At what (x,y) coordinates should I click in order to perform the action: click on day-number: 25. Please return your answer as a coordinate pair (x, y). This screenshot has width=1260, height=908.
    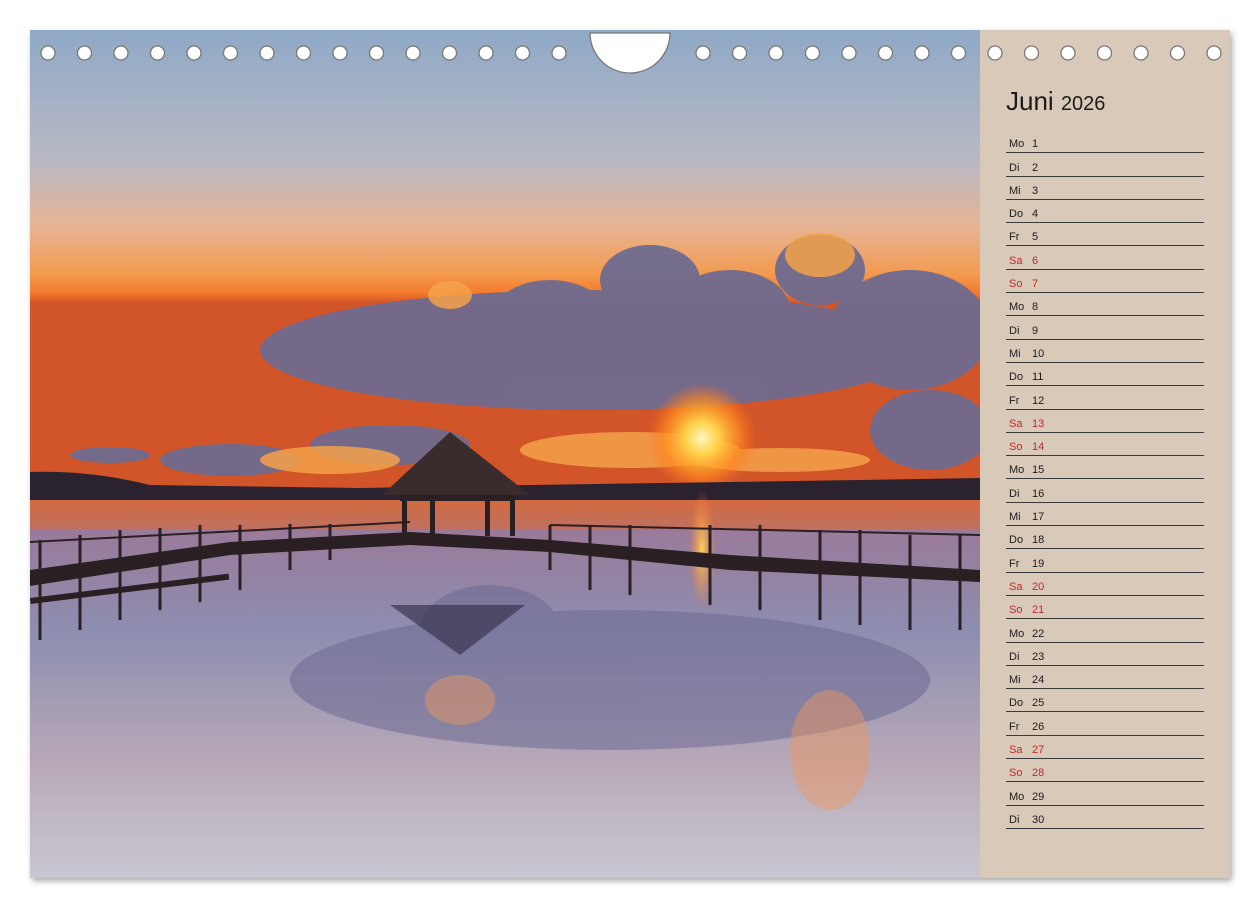
    Looking at the image, I should click on (1038, 703).